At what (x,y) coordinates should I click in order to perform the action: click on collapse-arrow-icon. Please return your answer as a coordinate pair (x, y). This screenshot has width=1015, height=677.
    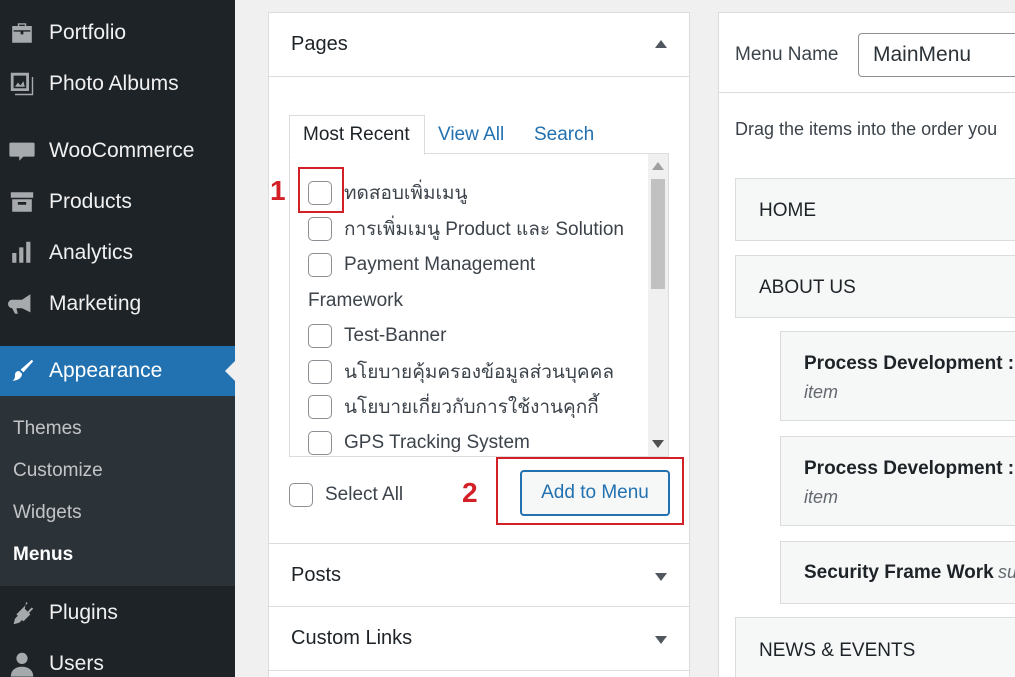
    Looking at the image, I should click on (661, 44).